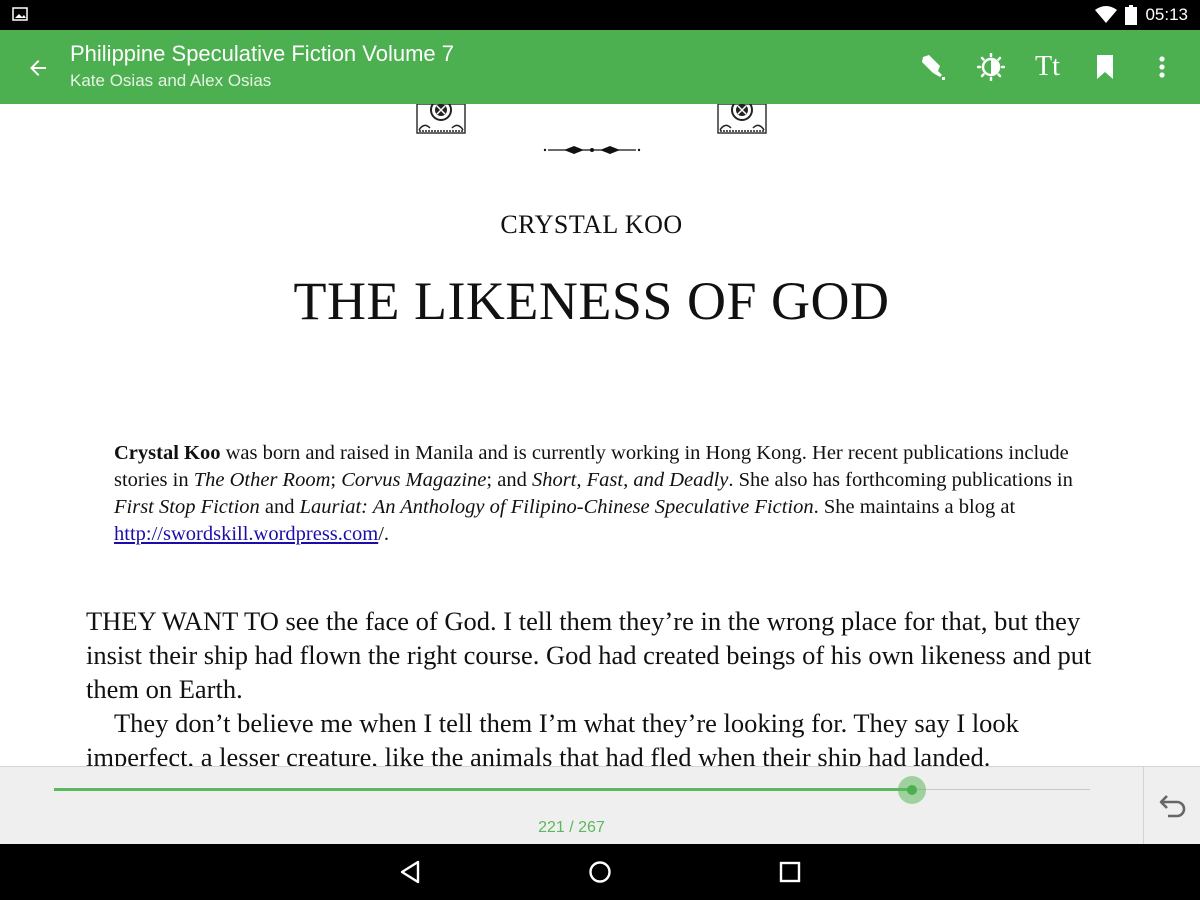 Image resolution: width=1200 pixels, height=900 pixels. I want to click on font-size-button: Tt, so click(1047, 67).